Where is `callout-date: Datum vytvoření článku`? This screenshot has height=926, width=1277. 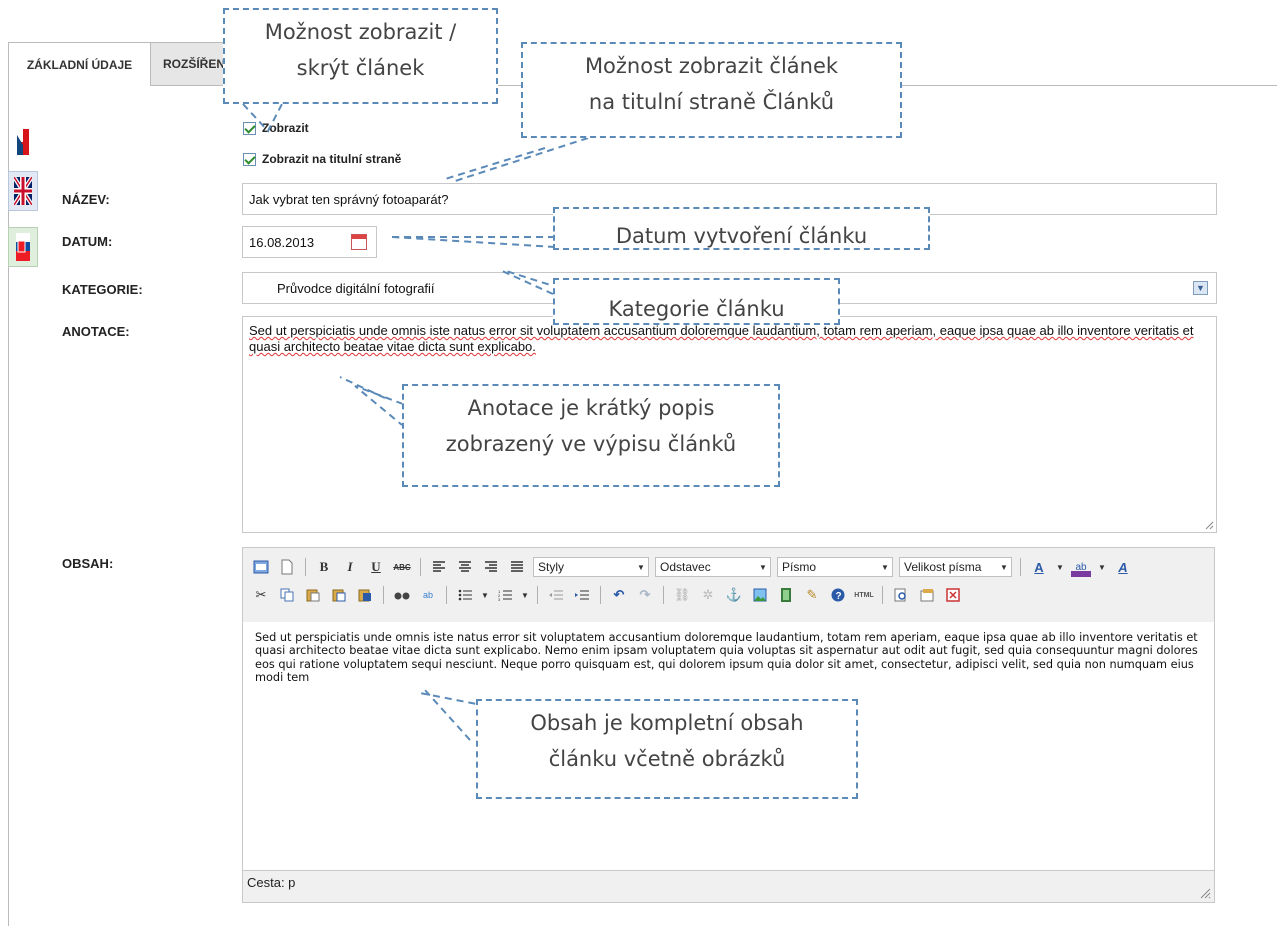
callout-date: Datum vytvoření článku is located at coordinates (741, 228).